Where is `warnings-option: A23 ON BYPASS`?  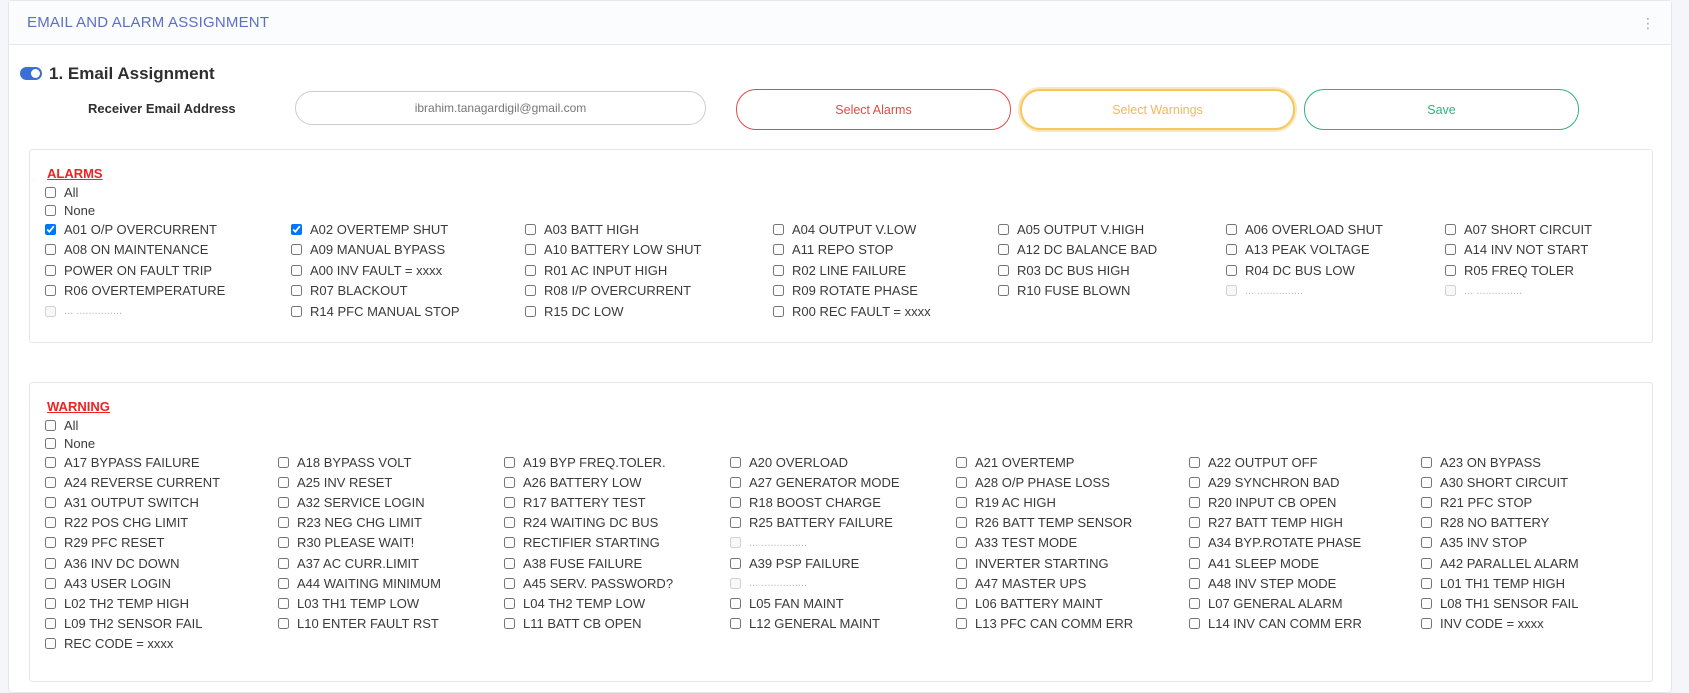 warnings-option: A23 ON BYPASS is located at coordinates (1481, 462).